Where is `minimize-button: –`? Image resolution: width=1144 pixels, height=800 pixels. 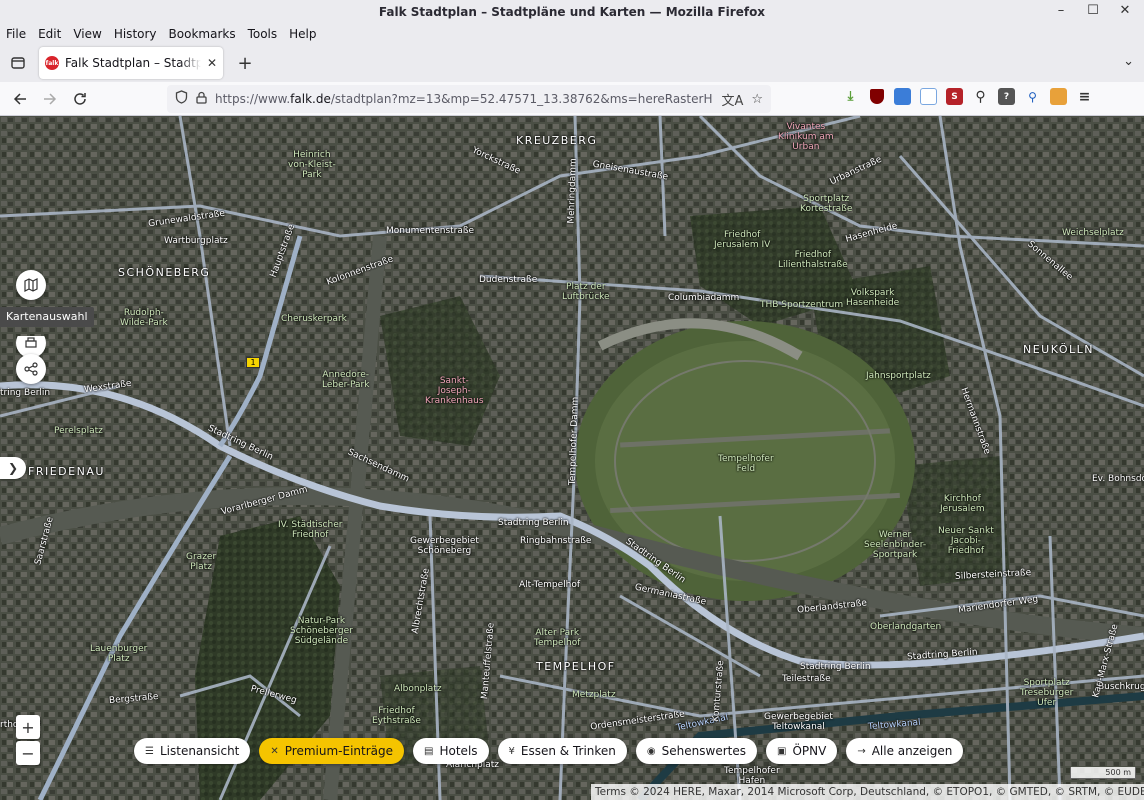
minimize-button: – is located at coordinates (1061, 10).